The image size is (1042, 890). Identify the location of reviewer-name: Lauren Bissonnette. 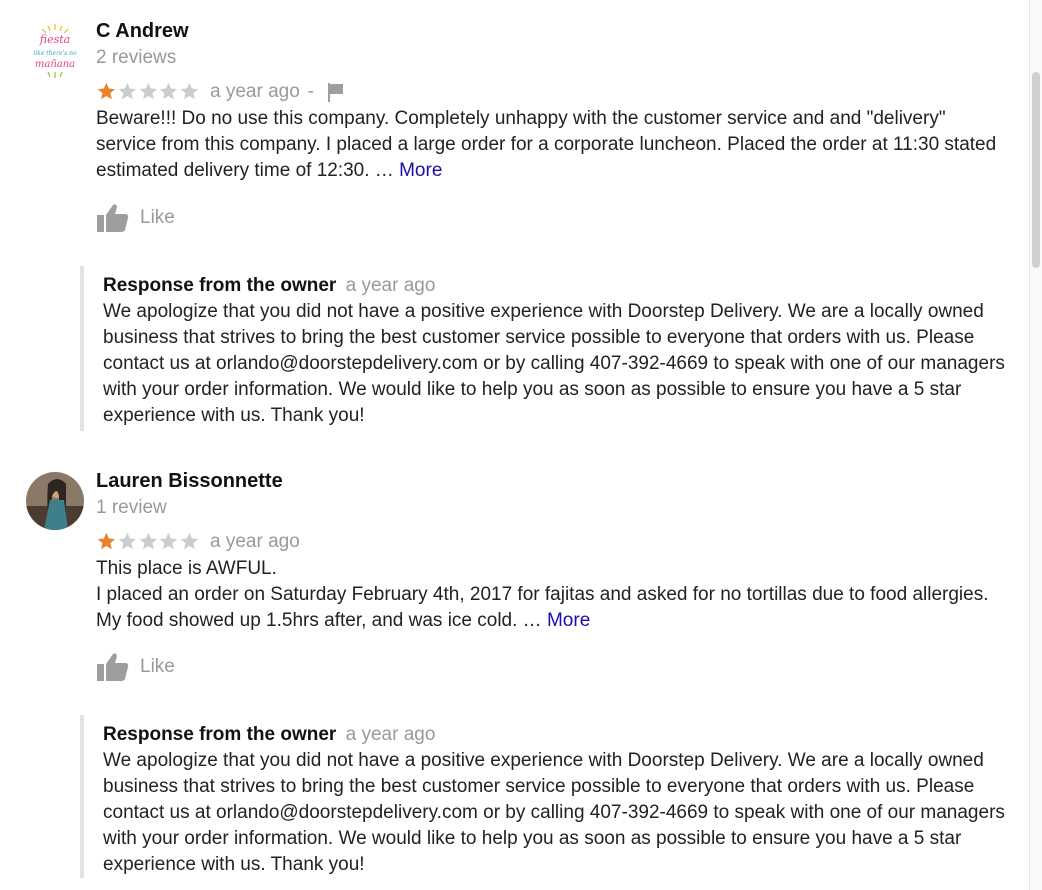
(189, 481).